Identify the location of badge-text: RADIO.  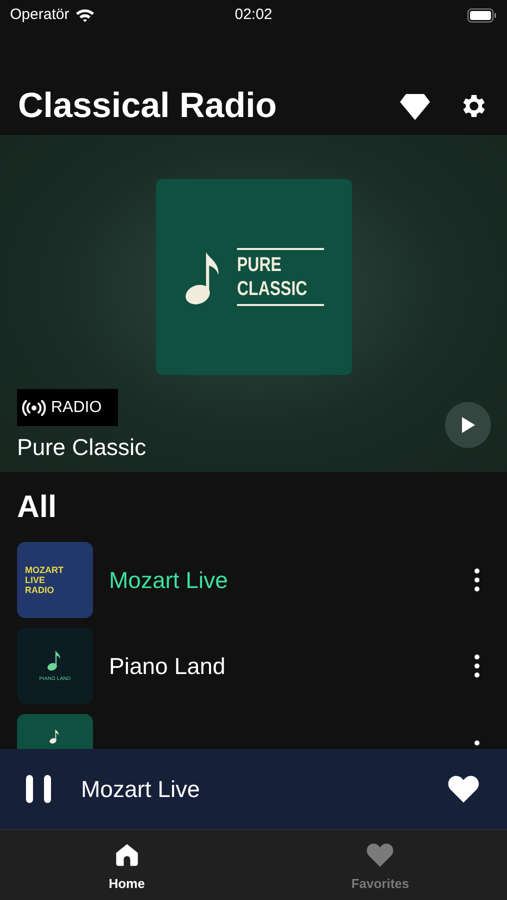
(76, 408).